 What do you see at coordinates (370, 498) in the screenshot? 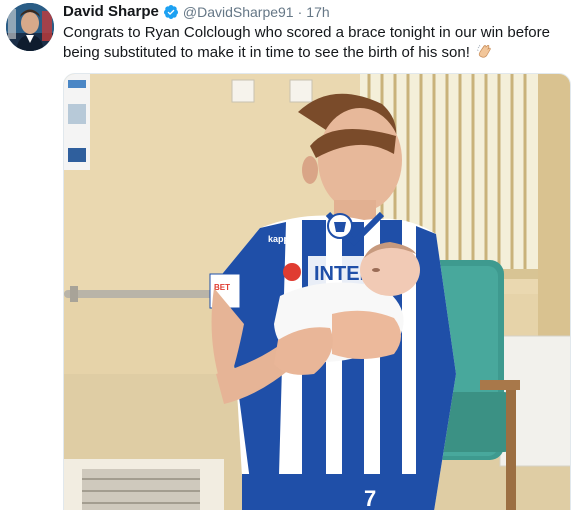
I see `shorts-number-text: 7` at bounding box center [370, 498].